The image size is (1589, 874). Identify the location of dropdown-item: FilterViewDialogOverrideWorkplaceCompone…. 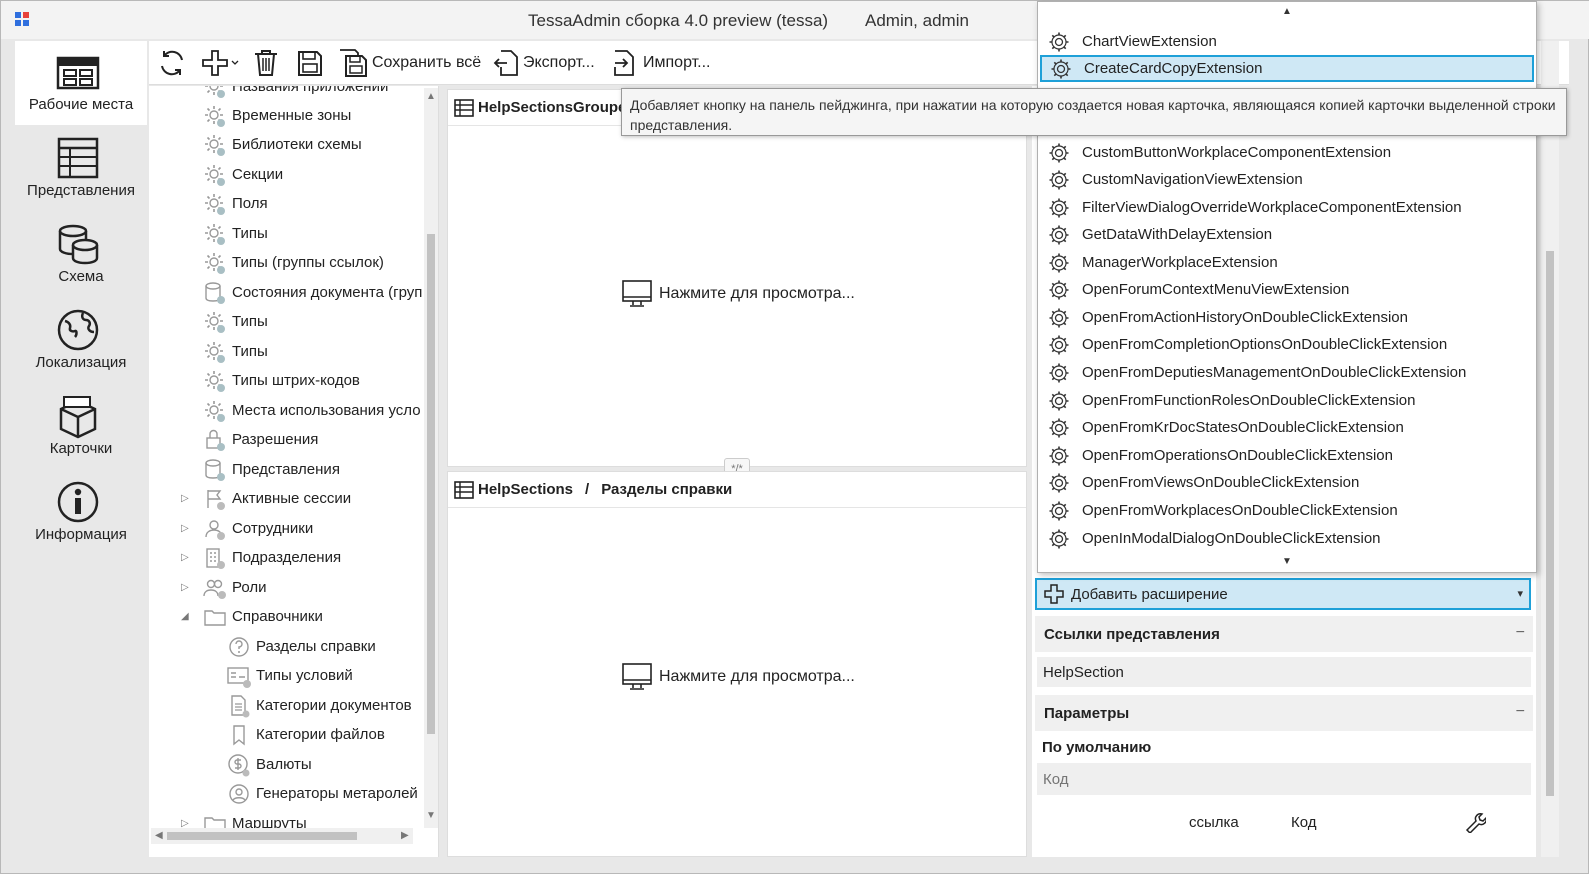
(1287, 207).